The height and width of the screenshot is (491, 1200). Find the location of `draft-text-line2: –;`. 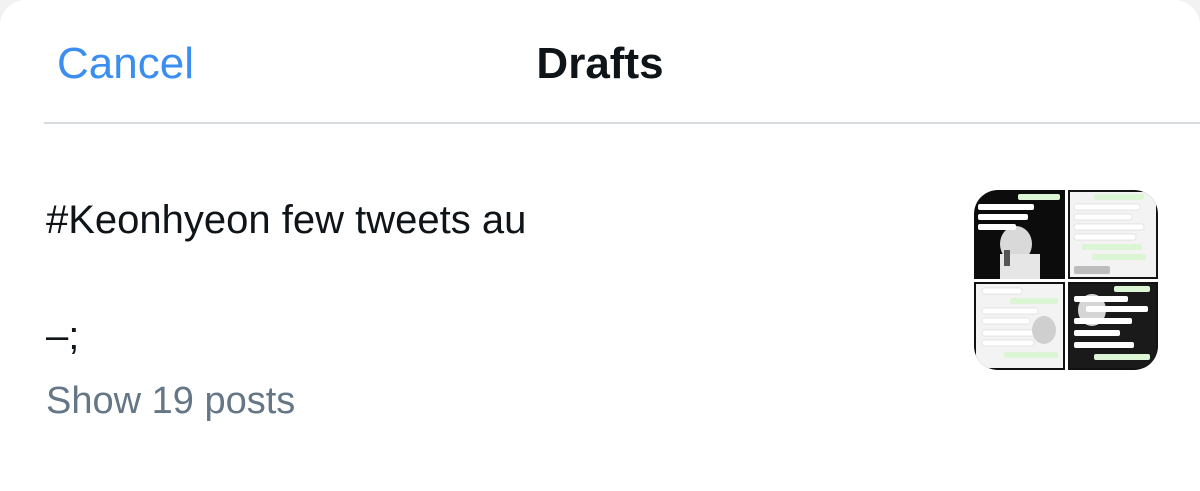

draft-text-line2: –; is located at coordinates (63, 336).